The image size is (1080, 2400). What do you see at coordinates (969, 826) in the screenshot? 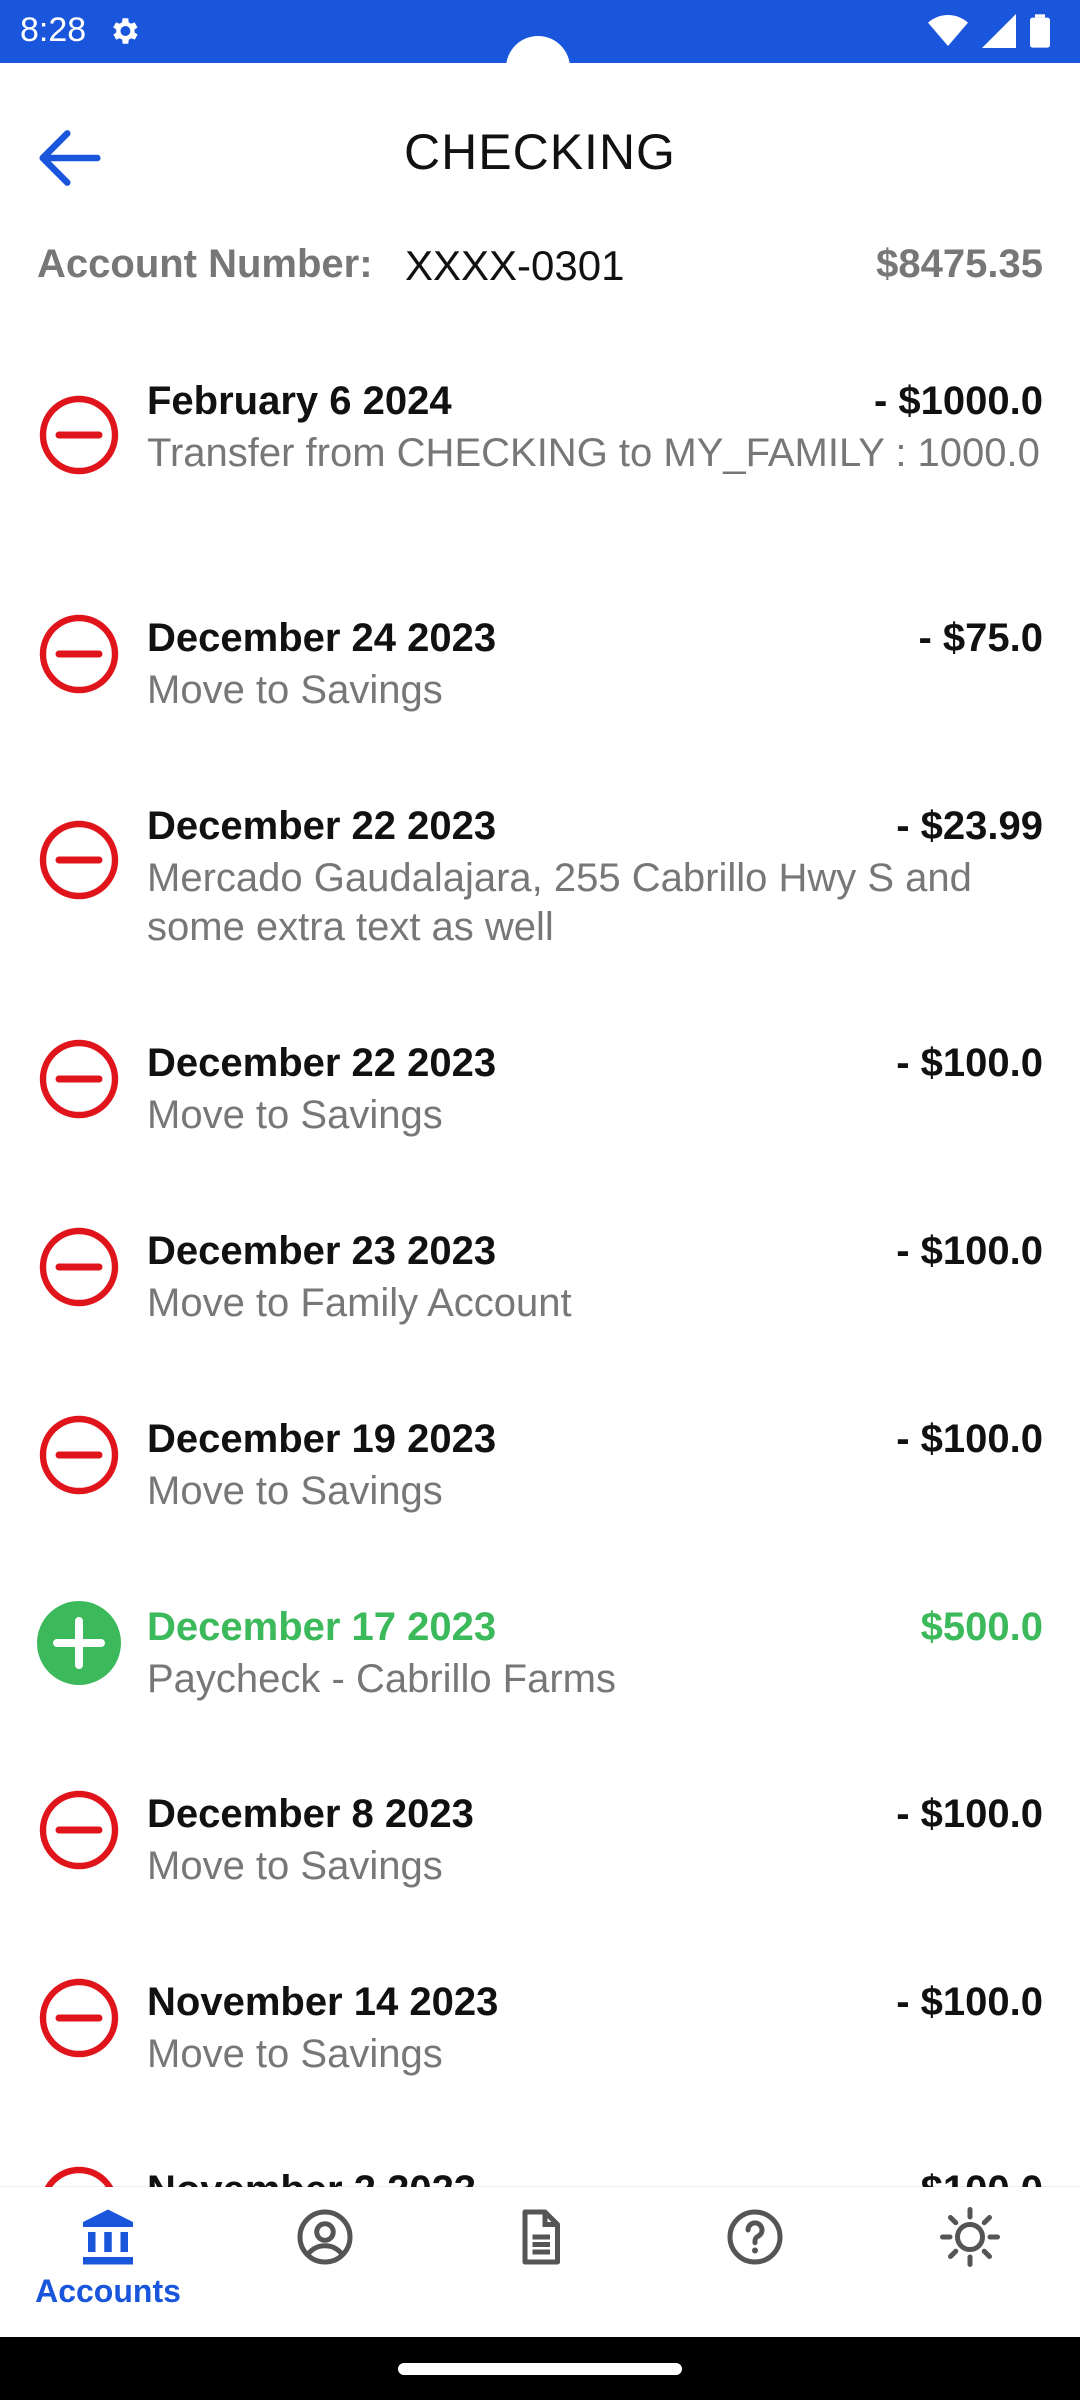
I see `transaction-amount: - $23.99` at bounding box center [969, 826].